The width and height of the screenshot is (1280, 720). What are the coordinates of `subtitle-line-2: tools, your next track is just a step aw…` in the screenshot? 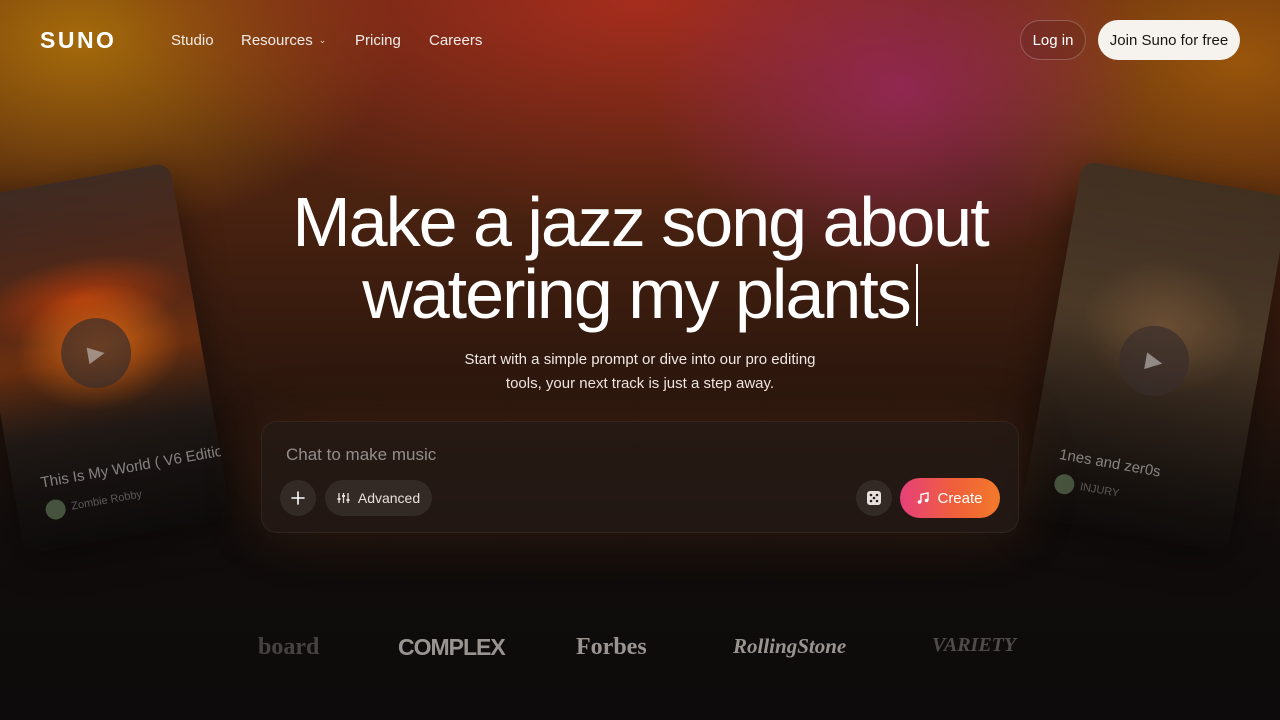 It's located at (640, 383).